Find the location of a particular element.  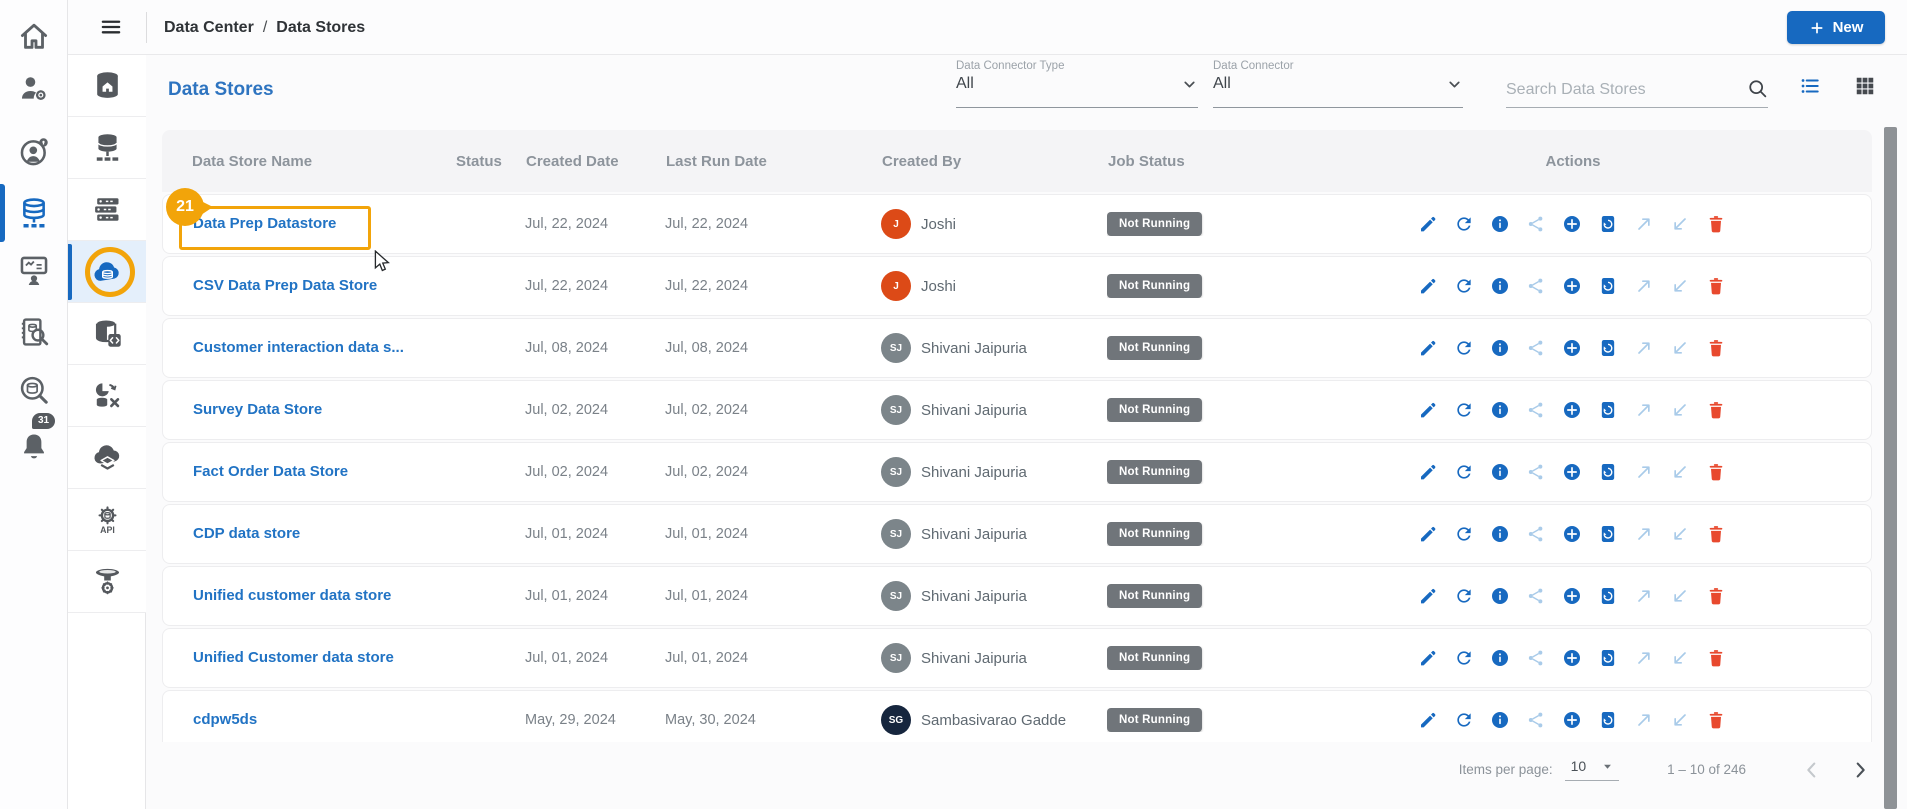

hamburger-menu-icon is located at coordinates (111, 27).